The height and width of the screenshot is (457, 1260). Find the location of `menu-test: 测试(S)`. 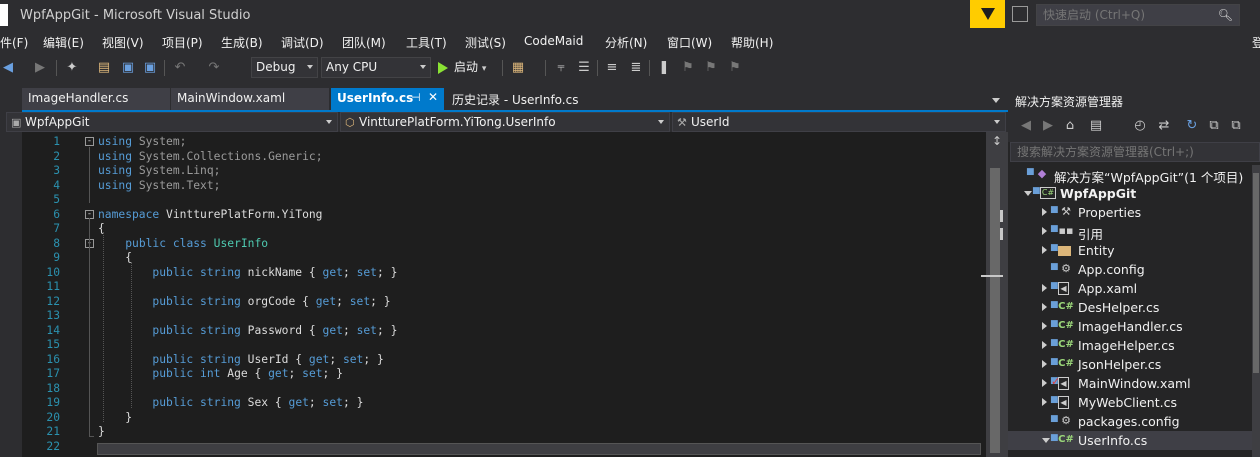

menu-test: 测试(S) is located at coordinates (485, 42).